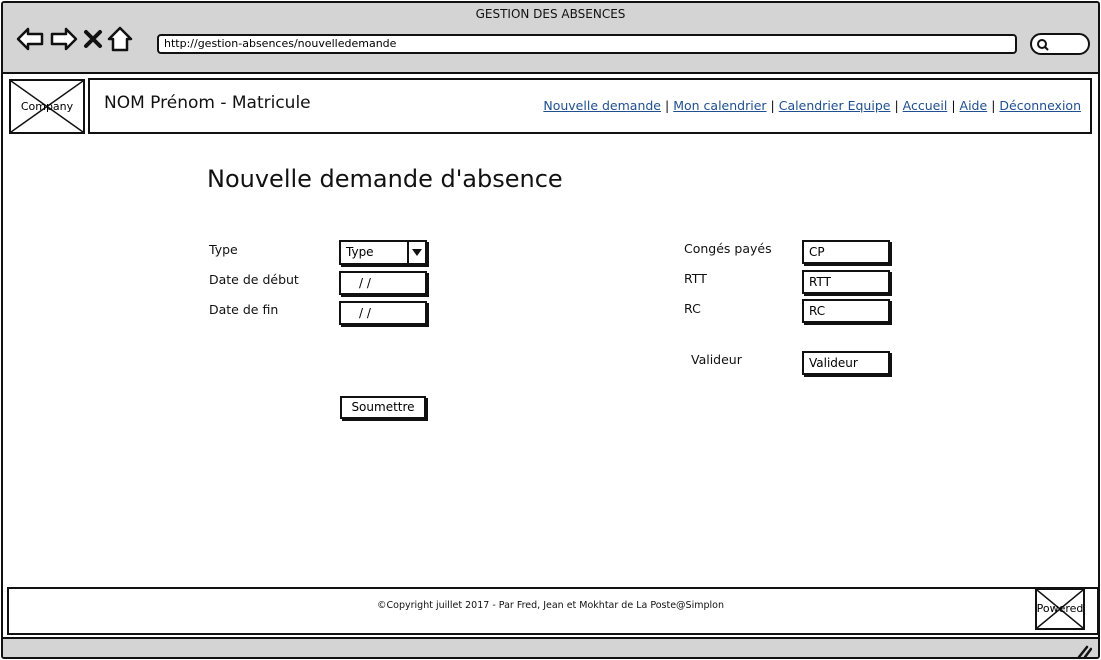 The width and height of the screenshot is (1101, 660). I want to click on submit-button: Soumettre, so click(383, 407).